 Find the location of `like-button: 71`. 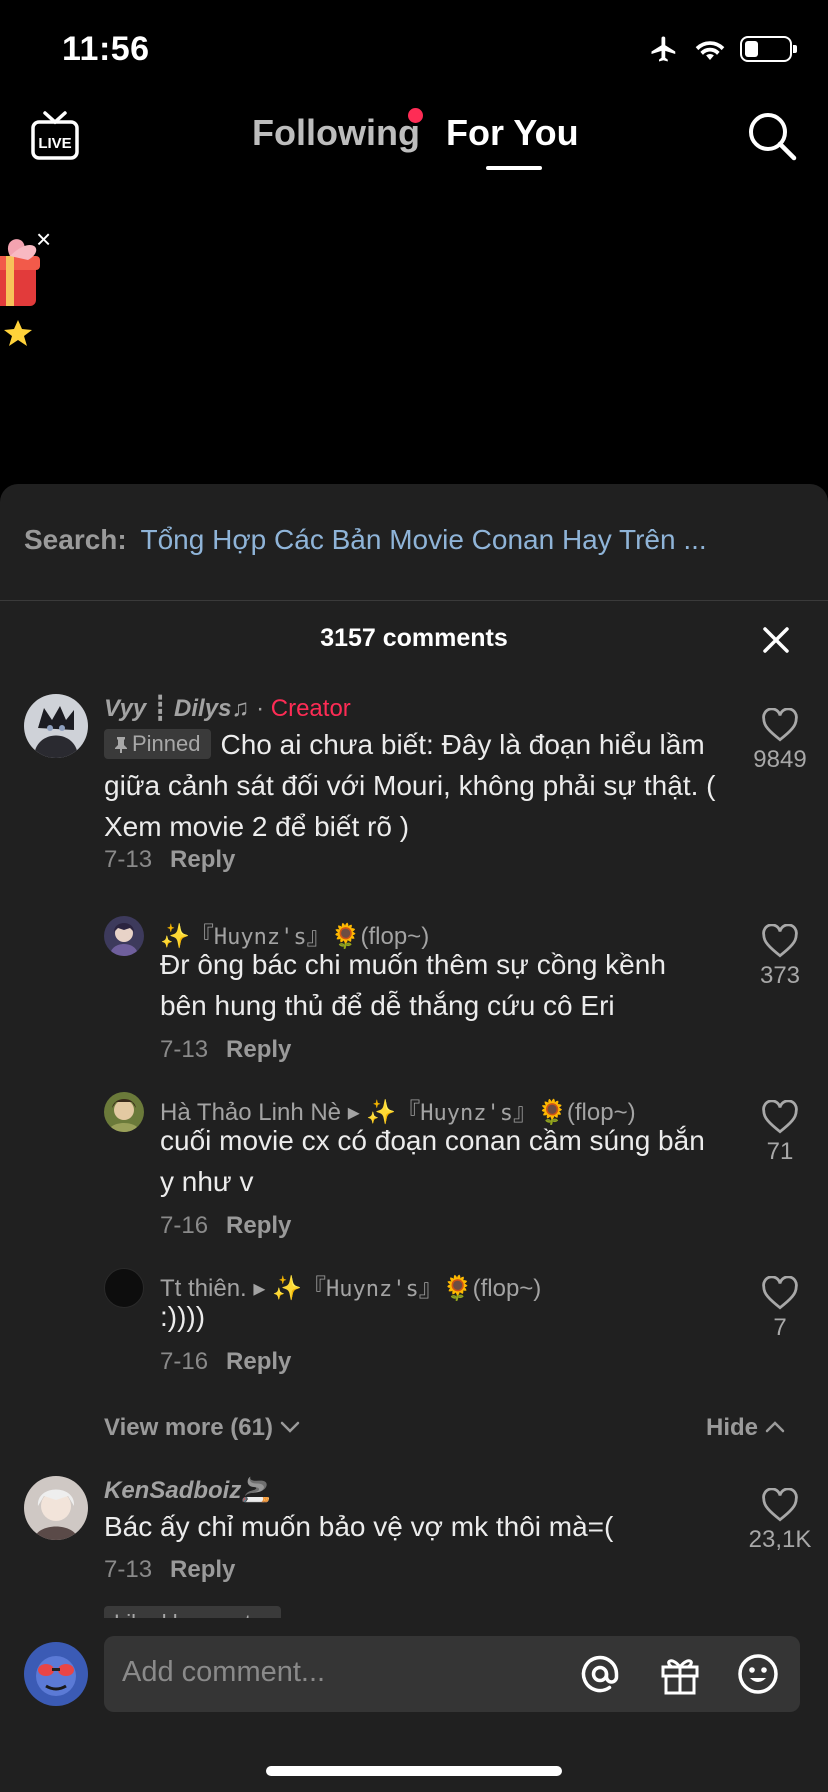

like-button: 71 is located at coordinates (780, 1133).